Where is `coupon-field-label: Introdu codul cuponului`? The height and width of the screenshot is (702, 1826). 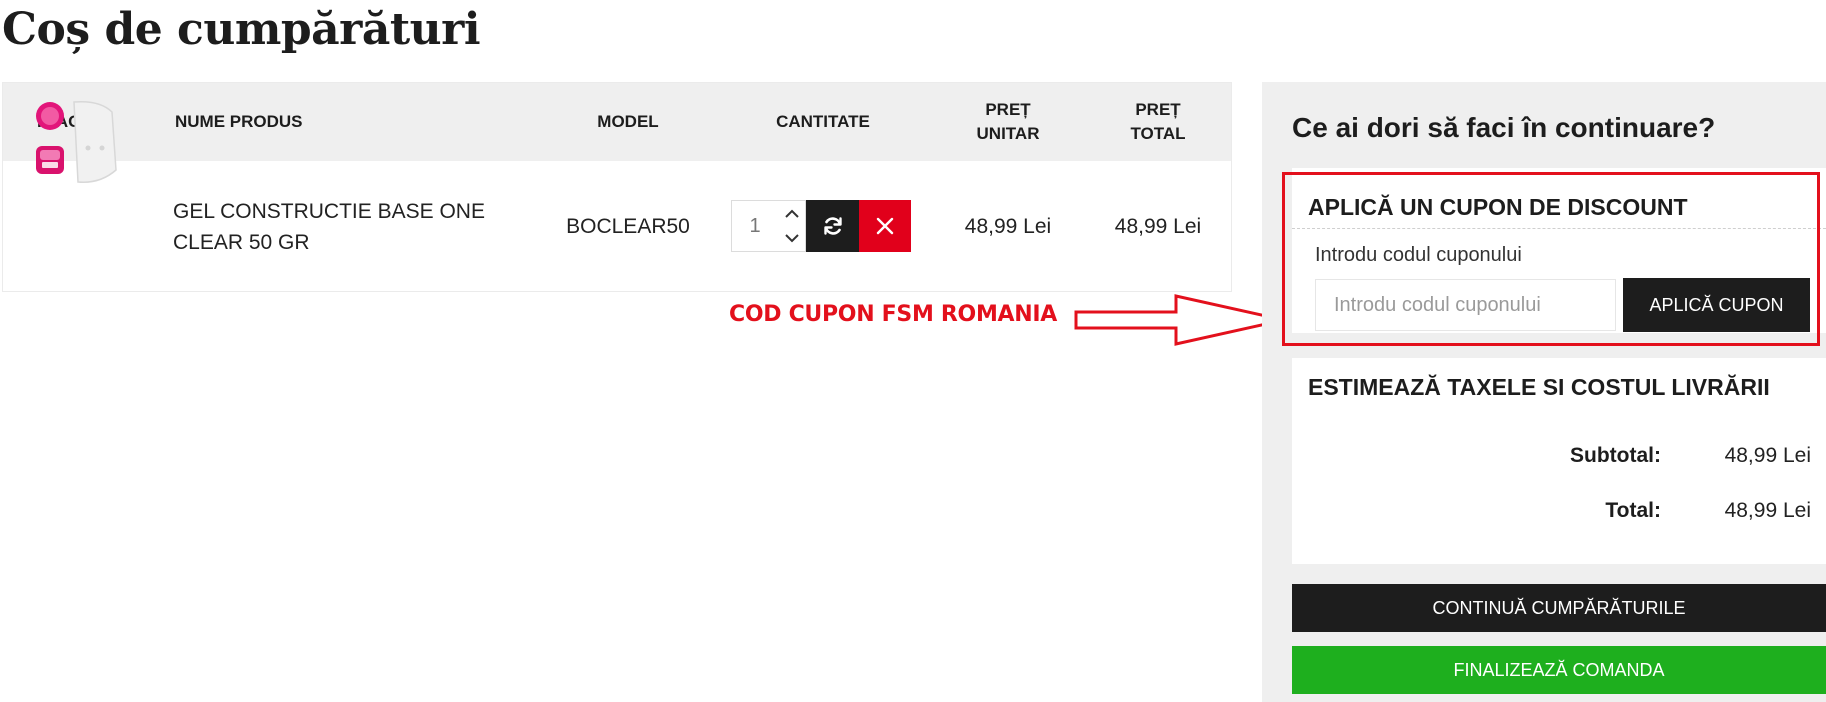
coupon-field-label: Introdu codul cuponului is located at coordinates (1418, 255).